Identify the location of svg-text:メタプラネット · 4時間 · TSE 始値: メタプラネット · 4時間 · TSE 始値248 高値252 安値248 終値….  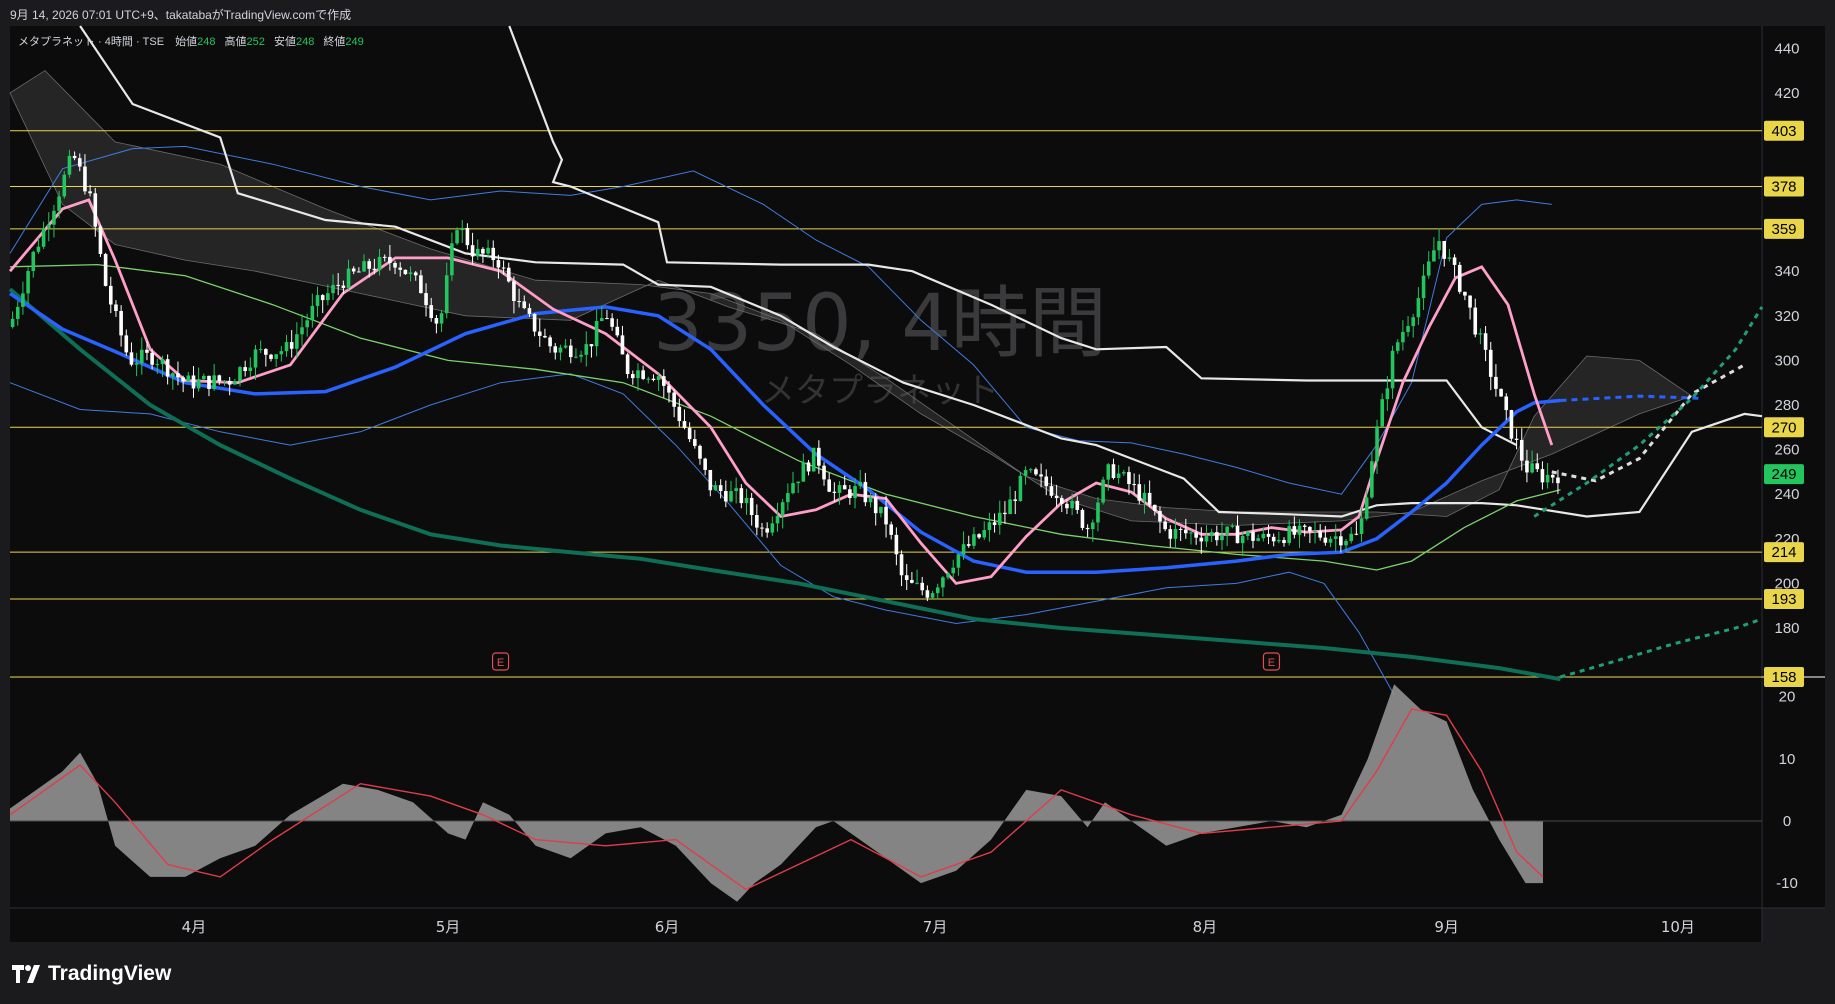
(191, 41).